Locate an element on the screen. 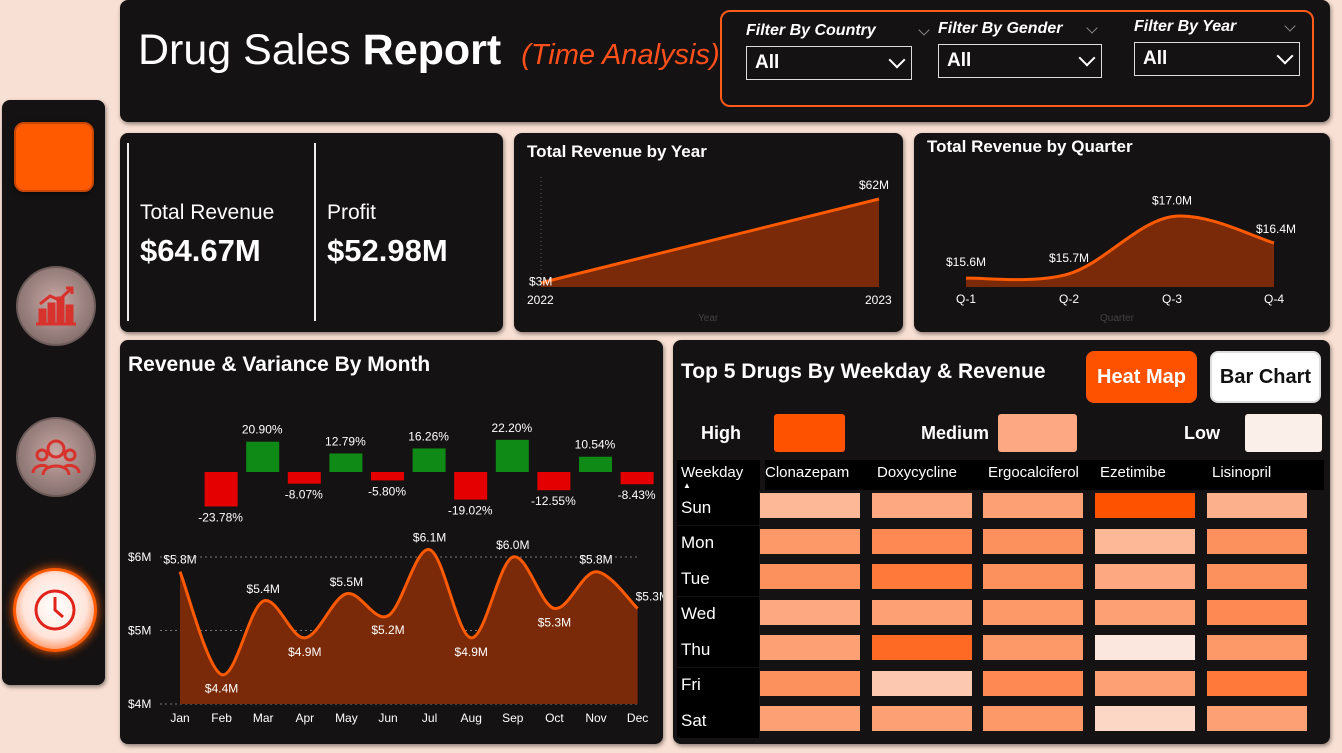 Image resolution: width=1342 pixels, height=753 pixels. x-tick-label: Q-4 is located at coordinates (1274, 299).